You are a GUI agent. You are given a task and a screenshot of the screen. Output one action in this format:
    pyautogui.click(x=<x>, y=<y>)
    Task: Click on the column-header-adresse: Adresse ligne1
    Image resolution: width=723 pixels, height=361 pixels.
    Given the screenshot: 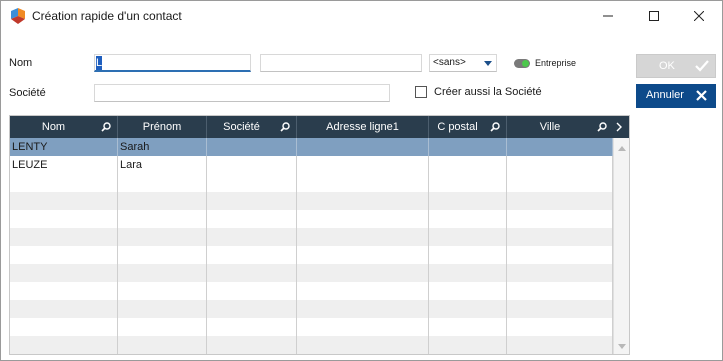 What is the action you would take?
    pyautogui.click(x=363, y=127)
    